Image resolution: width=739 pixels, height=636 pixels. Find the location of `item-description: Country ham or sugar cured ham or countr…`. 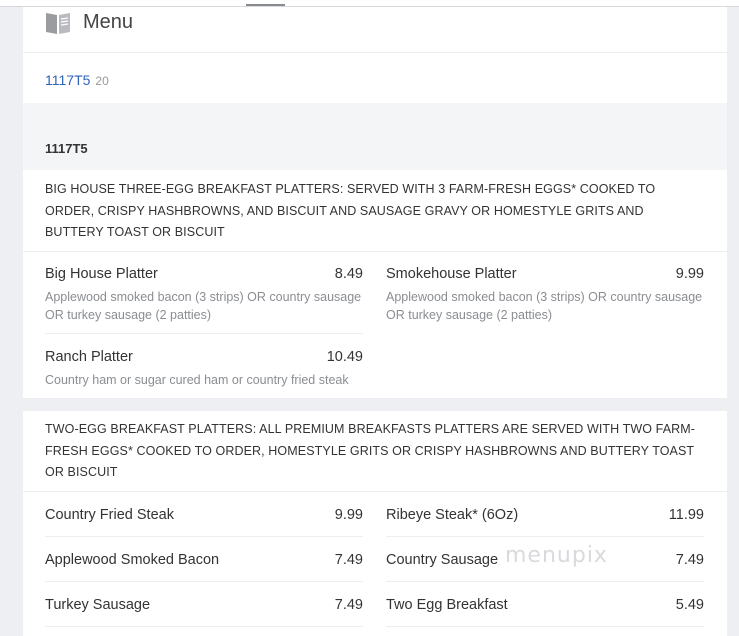

item-description: Country ham or sugar cured ham or countr… is located at coordinates (197, 380).